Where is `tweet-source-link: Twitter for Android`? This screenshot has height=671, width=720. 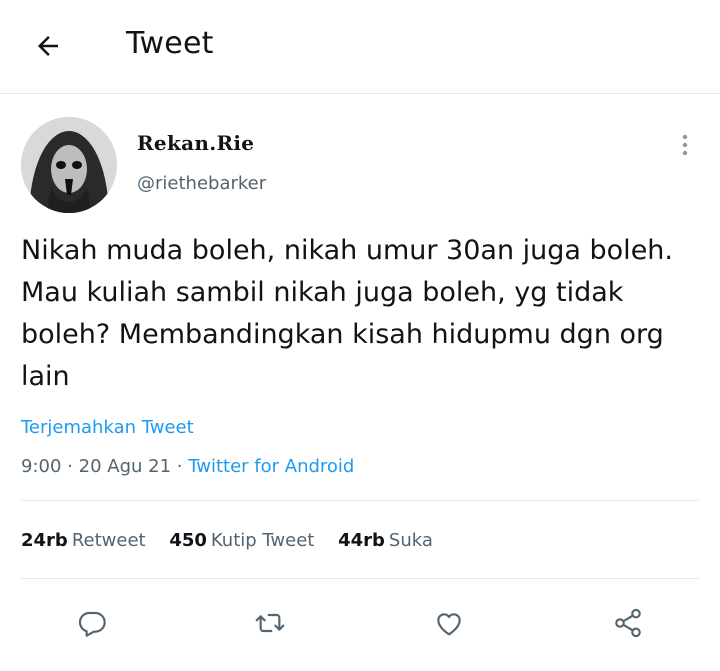 tweet-source-link: Twitter for Android is located at coordinates (271, 466).